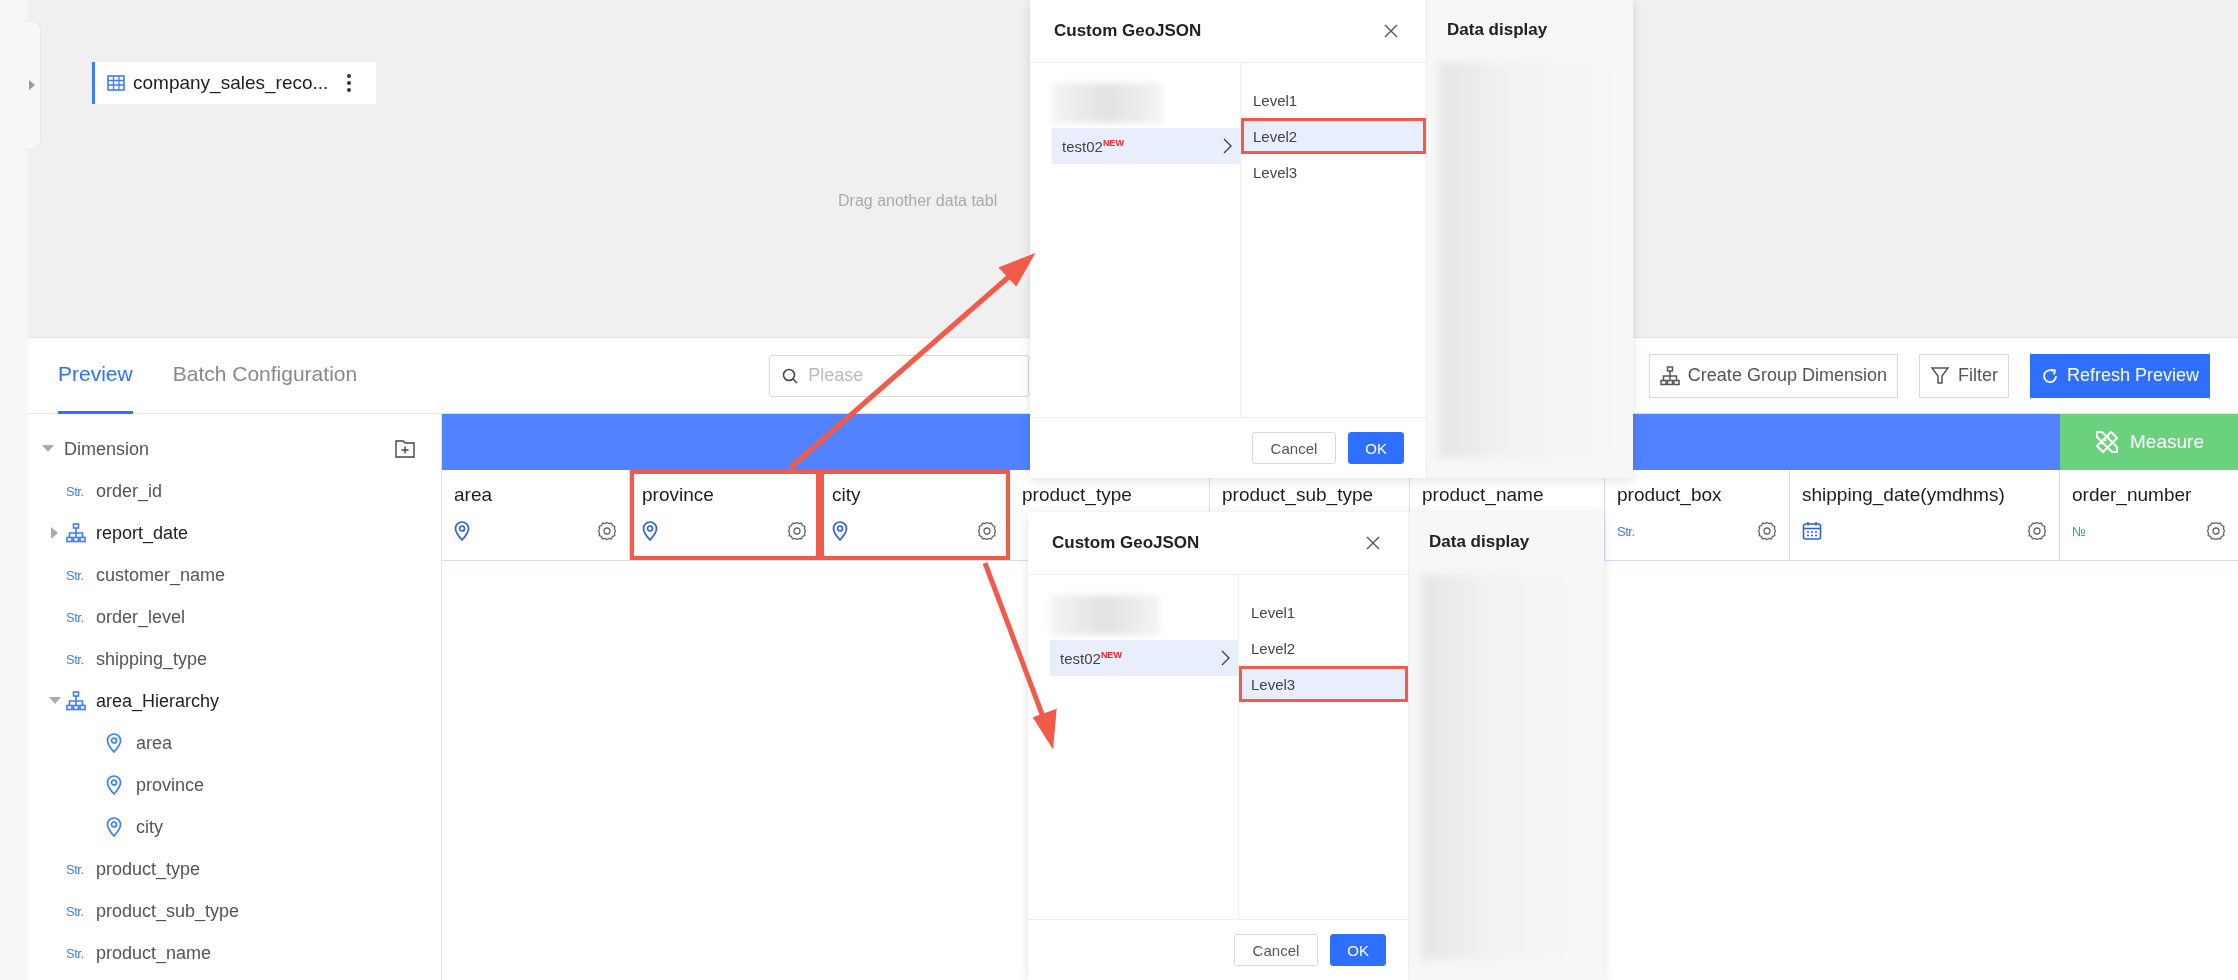 Image resolution: width=2238 pixels, height=980 pixels. What do you see at coordinates (1773, 375) in the screenshot?
I see `toolbar-button: Create Group Dimension` at bounding box center [1773, 375].